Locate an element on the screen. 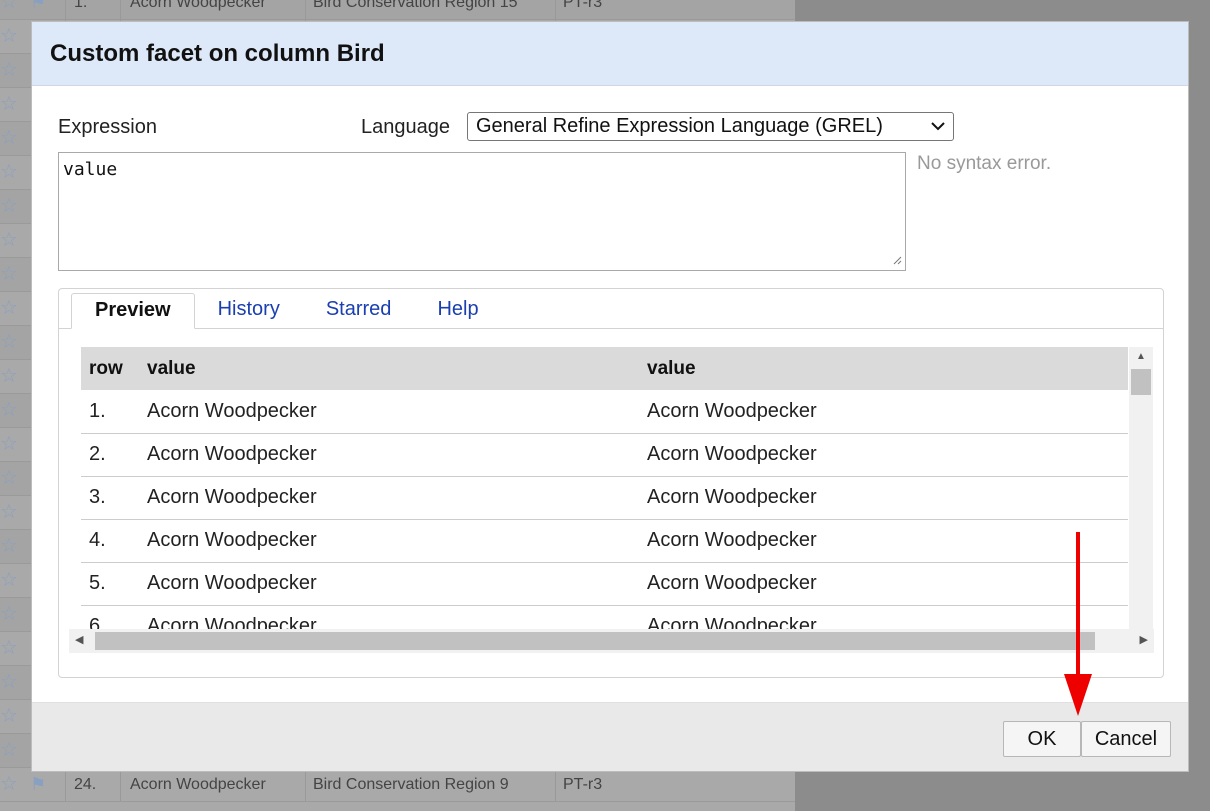  horizontal-scrollbar: ◀ ▶ is located at coordinates (611, 641).